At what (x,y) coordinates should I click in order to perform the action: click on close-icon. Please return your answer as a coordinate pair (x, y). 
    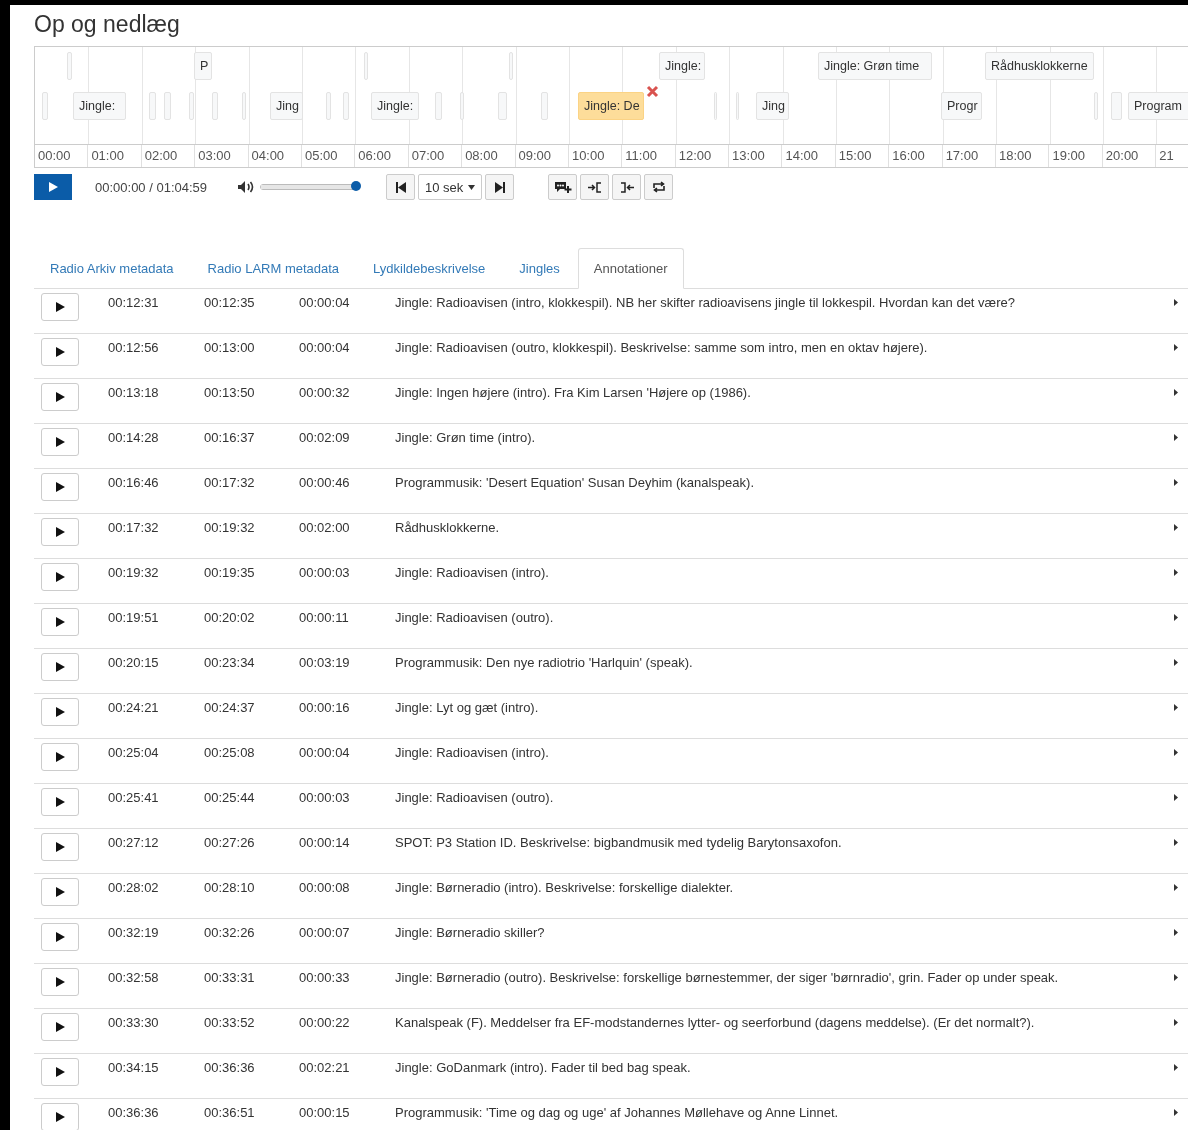
    Looking at the image, I should click on (652, 91).